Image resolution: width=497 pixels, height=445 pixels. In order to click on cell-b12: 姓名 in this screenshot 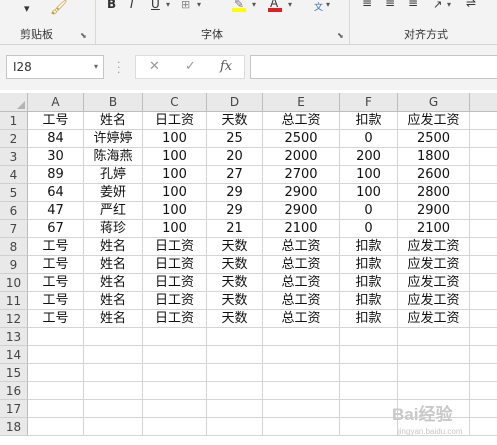, I will do `click(113, 319)`.